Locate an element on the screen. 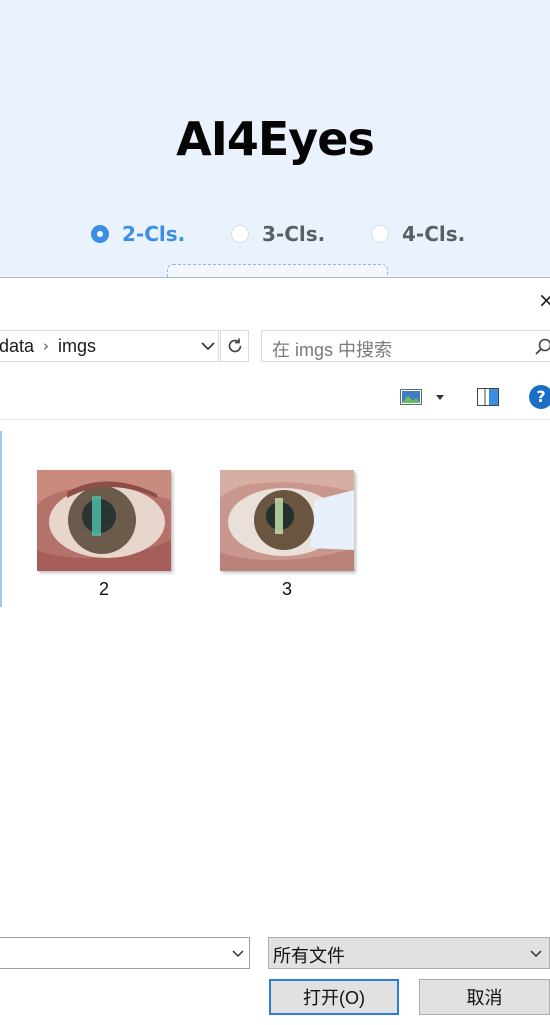  file-name: 2 is located at coordinates (104, 589).